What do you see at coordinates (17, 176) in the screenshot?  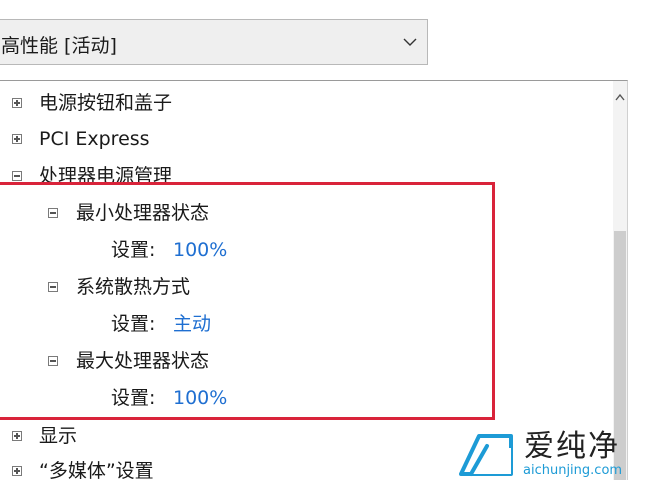 I see `collapse-icon` at bounding box center [17, 176].